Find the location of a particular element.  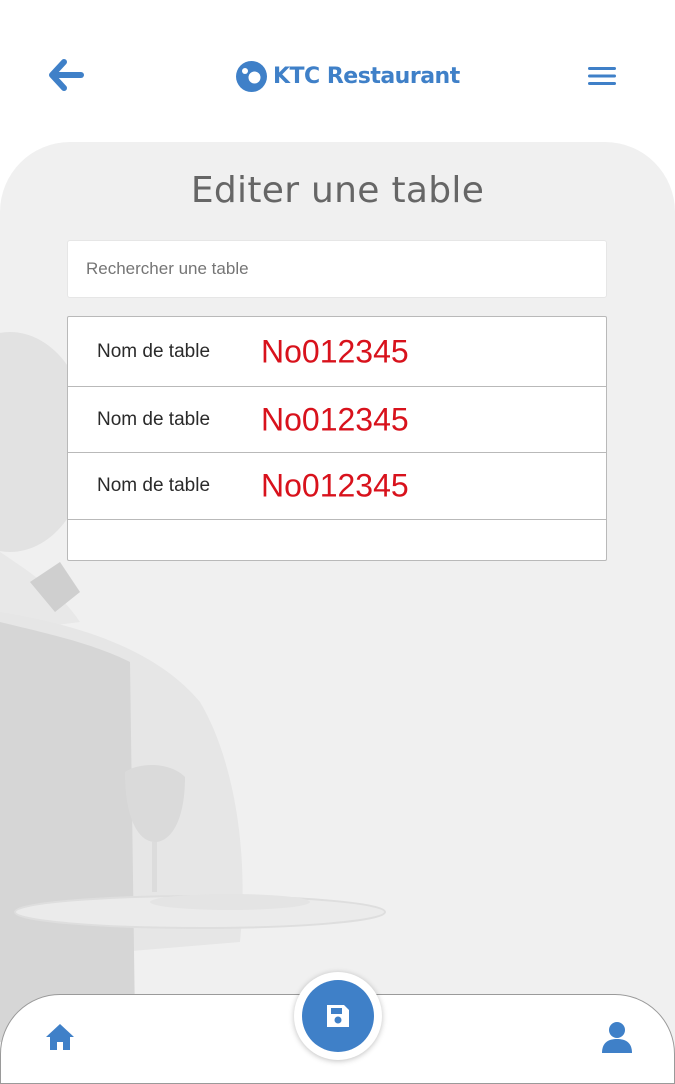

home-button is located at coordinates (60, 1037).